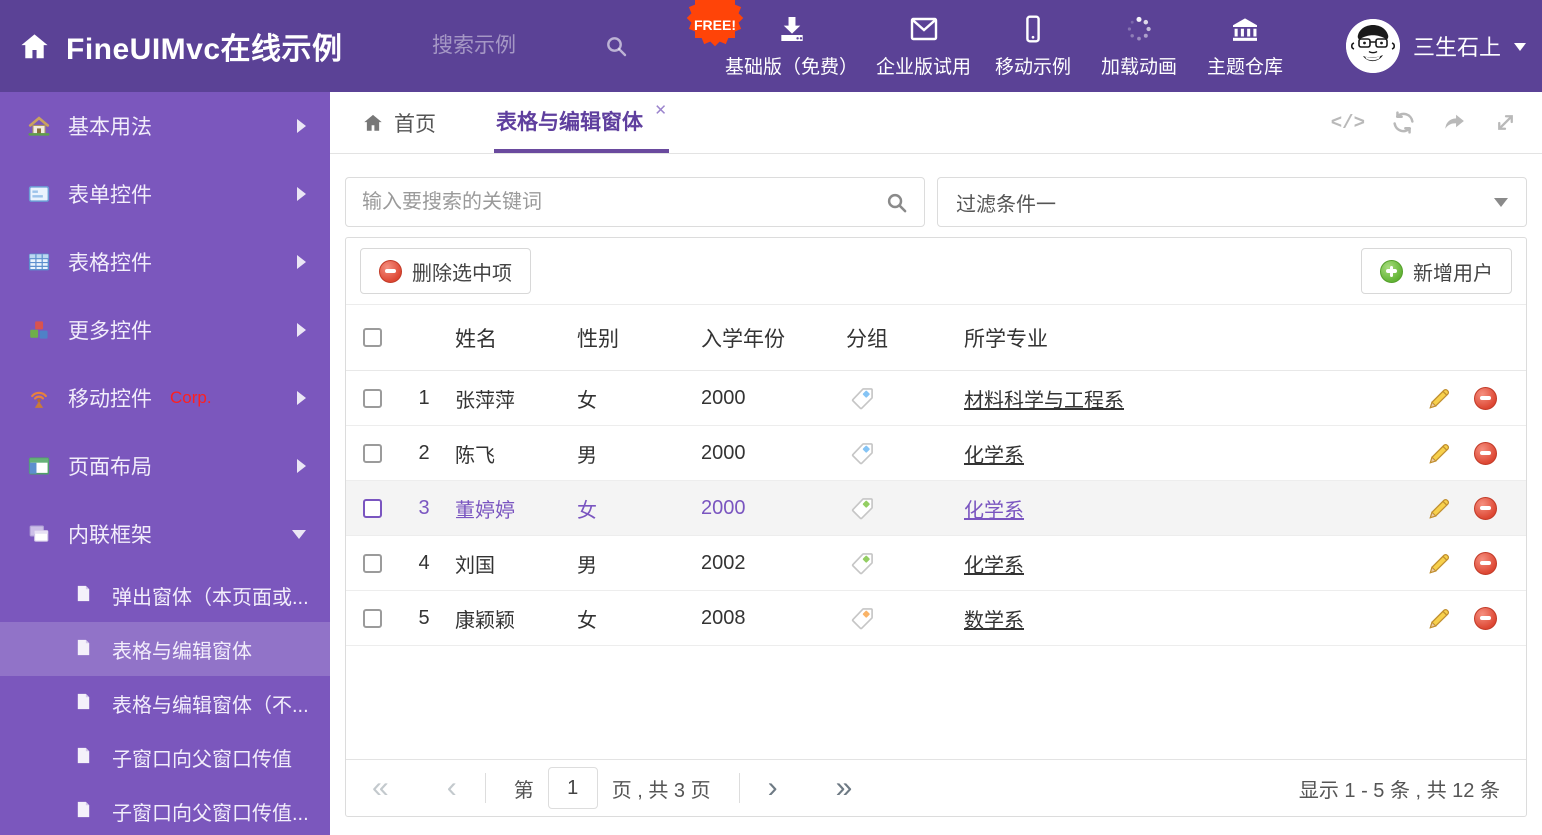 The width and height of the screenshot is (1542, 835). I want to click on sidebar-item: 更多控件, so click(165, 330).